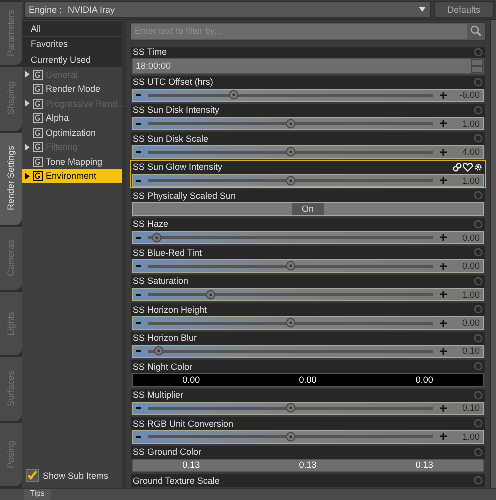 This screenshot has height=500, width=496. I want to click on category-item: Currently Used, so click(72, 59).